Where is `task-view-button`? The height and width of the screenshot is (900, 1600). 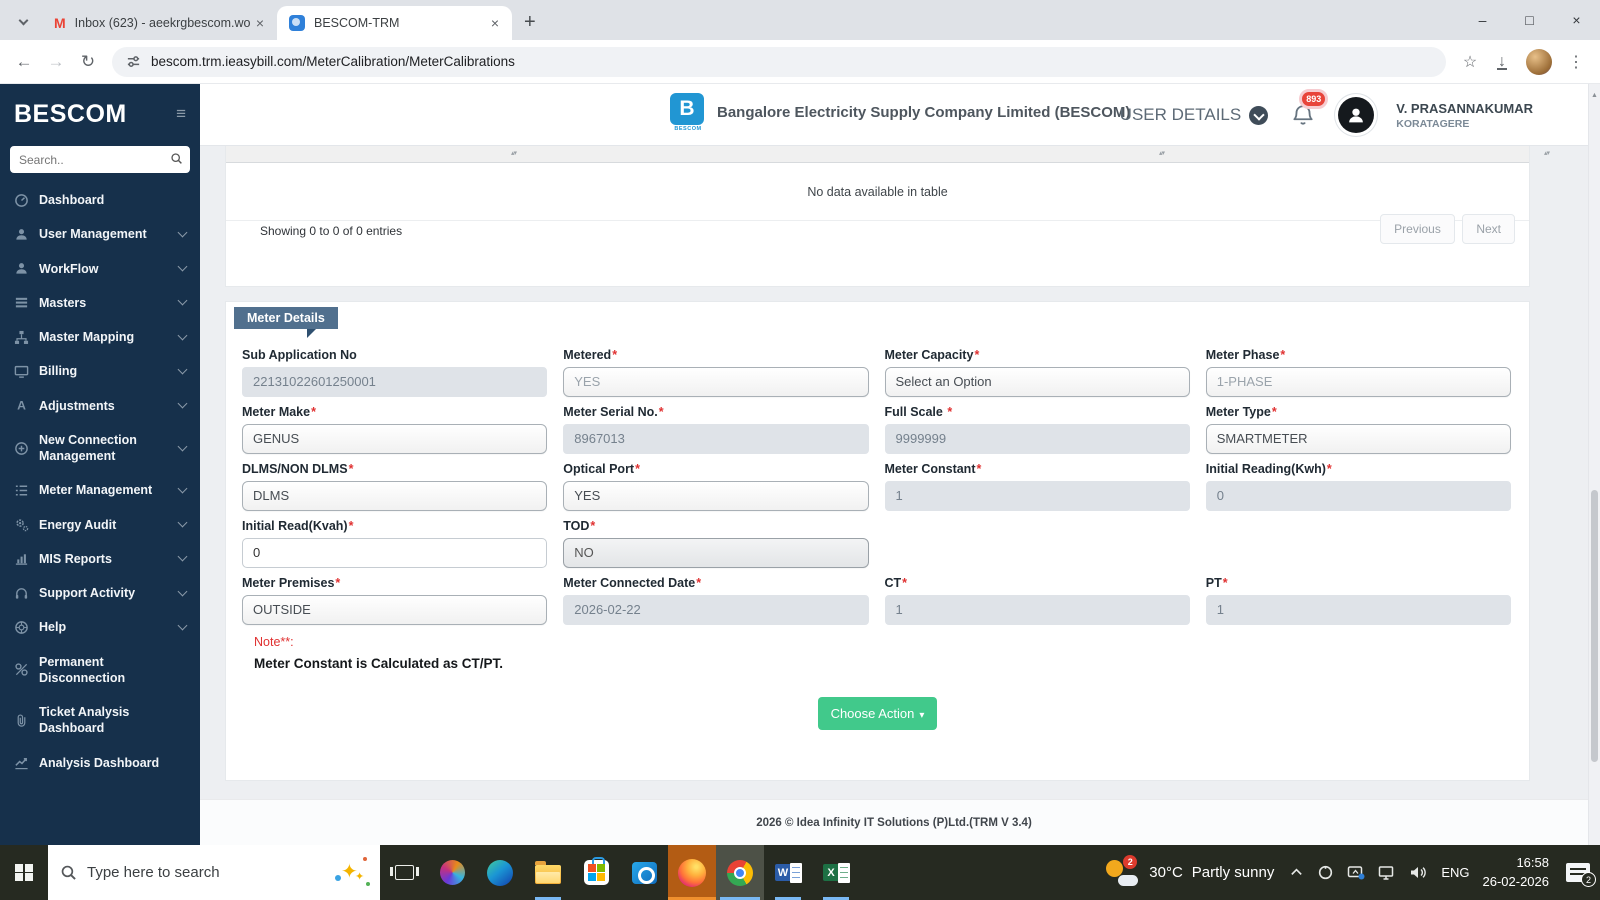 task-view-button is located at coordinates (404, 872).